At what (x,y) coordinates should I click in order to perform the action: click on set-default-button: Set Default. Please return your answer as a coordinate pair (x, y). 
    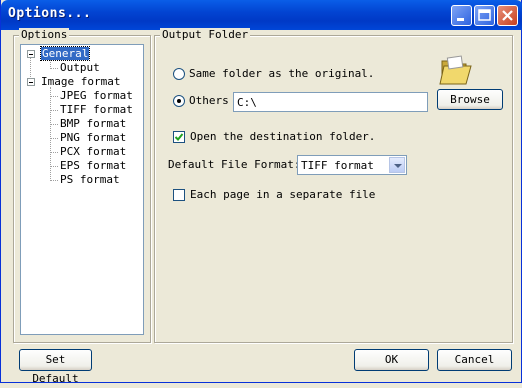
    Looking at the image, I should click on (55, 367).